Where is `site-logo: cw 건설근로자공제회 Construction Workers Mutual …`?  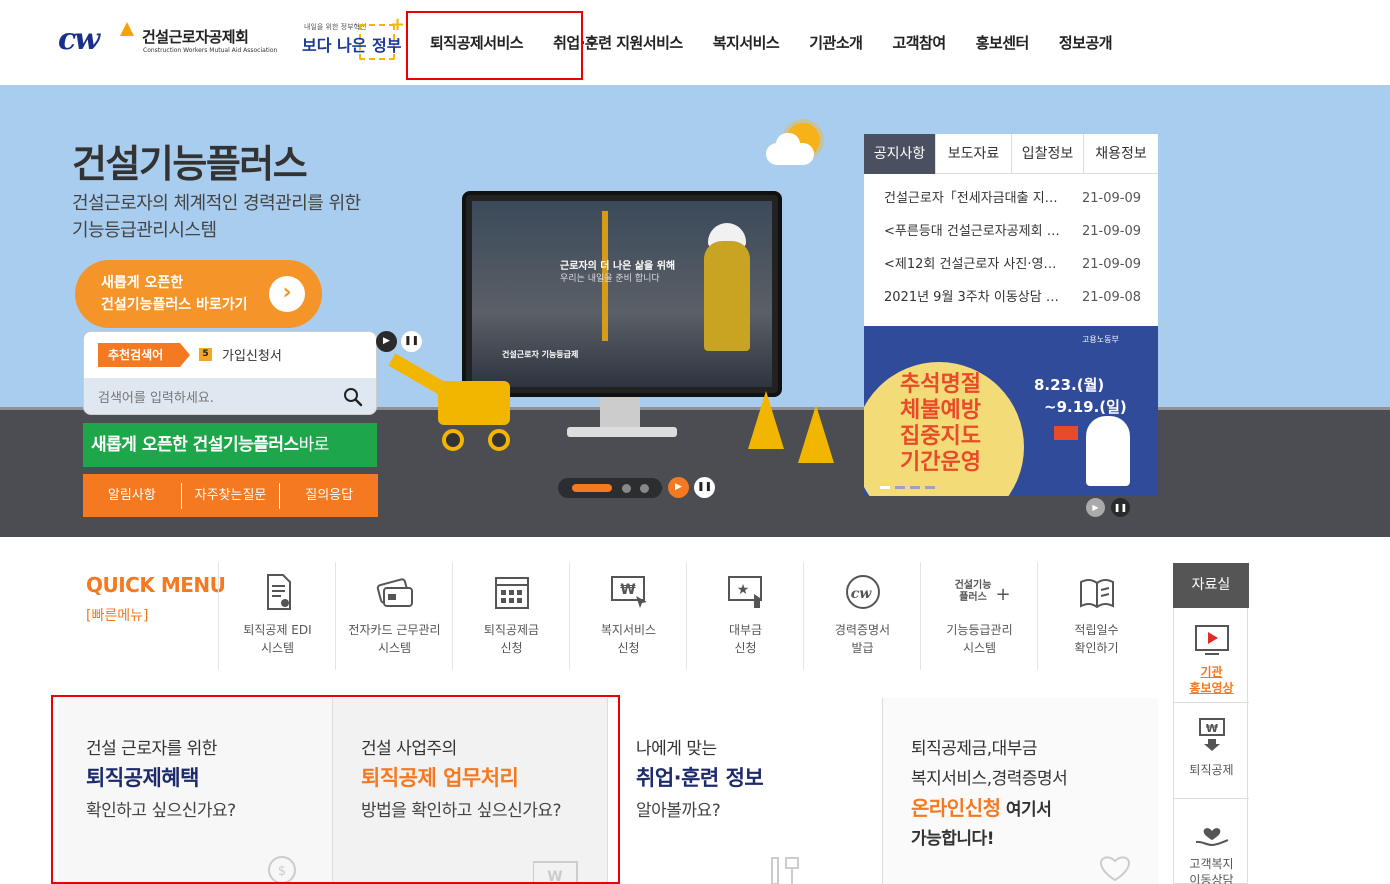
site-logo: cw 건설근로자공제회 Construction Workers Mutual … is located at coordinates (167, 40).